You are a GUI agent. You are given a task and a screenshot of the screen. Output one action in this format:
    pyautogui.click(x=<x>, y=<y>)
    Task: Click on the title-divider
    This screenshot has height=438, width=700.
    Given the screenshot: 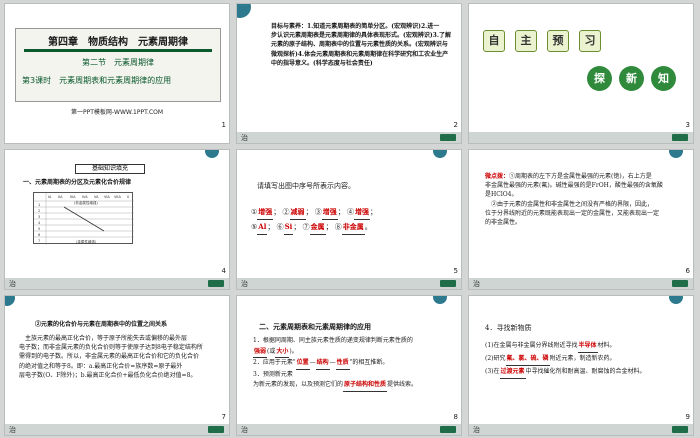 What is the action you would take?
    pyautogui.click(x=118, y=50)
    